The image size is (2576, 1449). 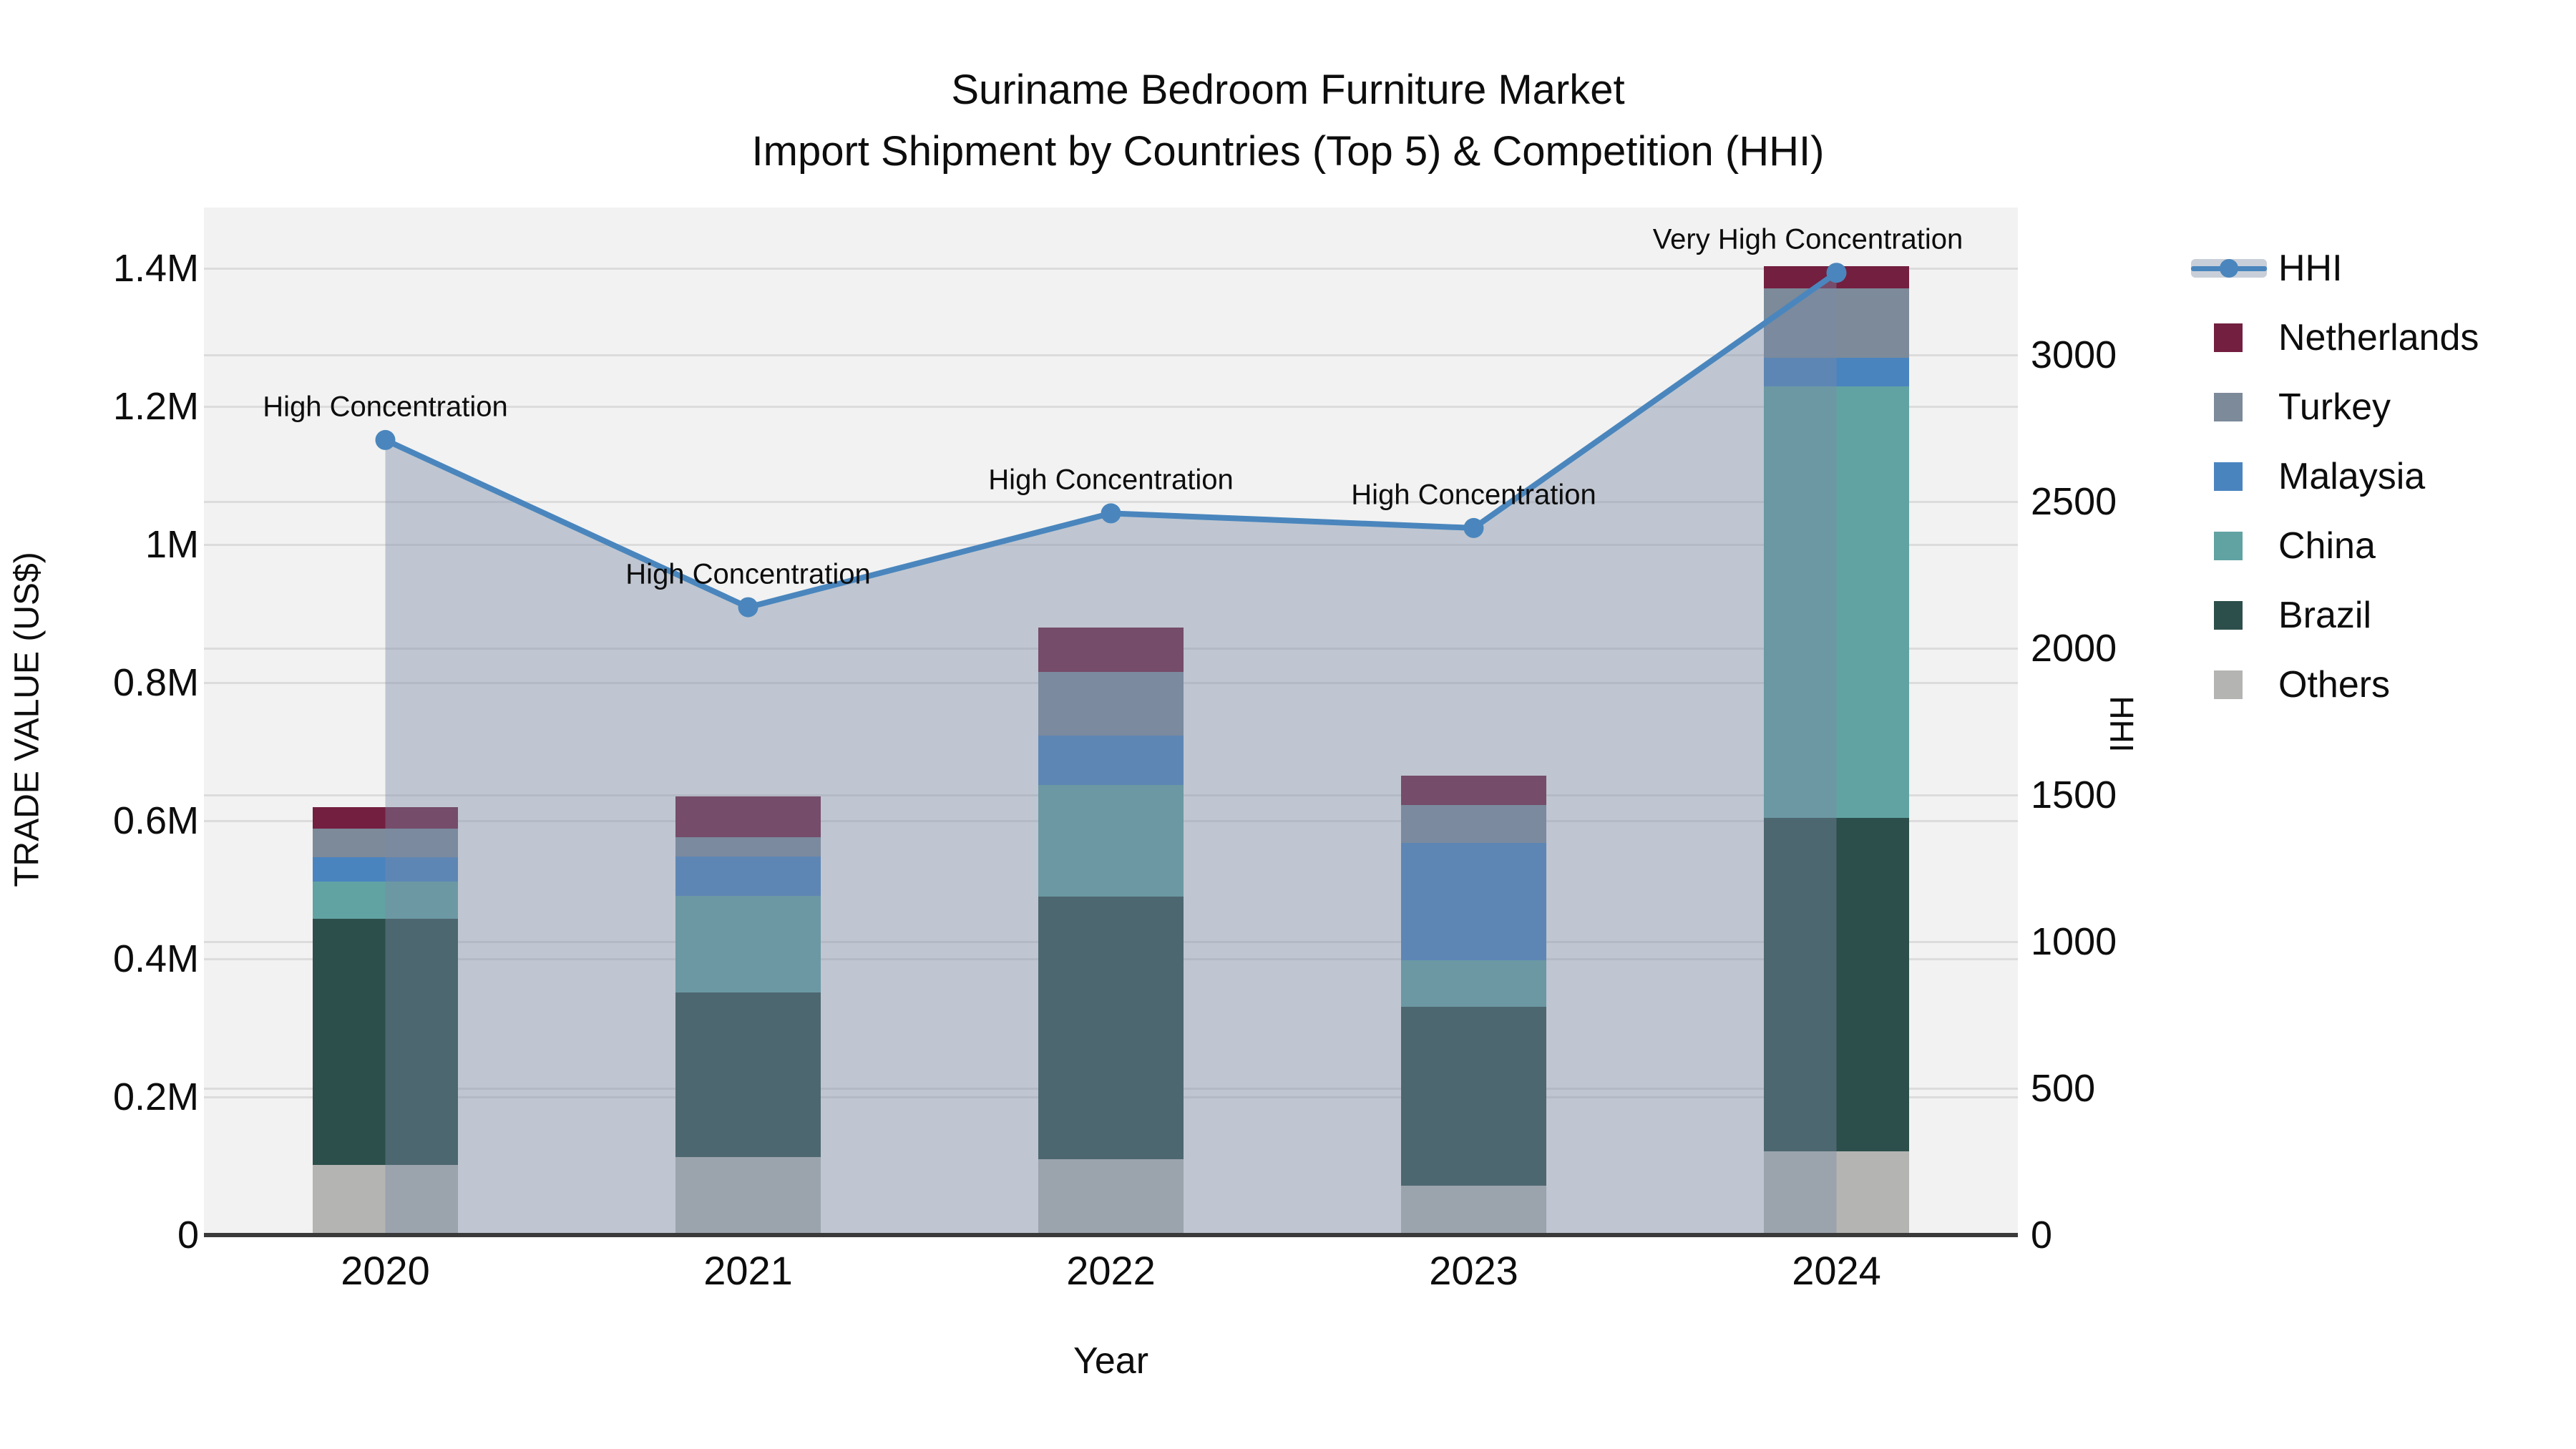 I want to click on y-left-tick-1.2M: 1.2M, so click(x=155, y=407).